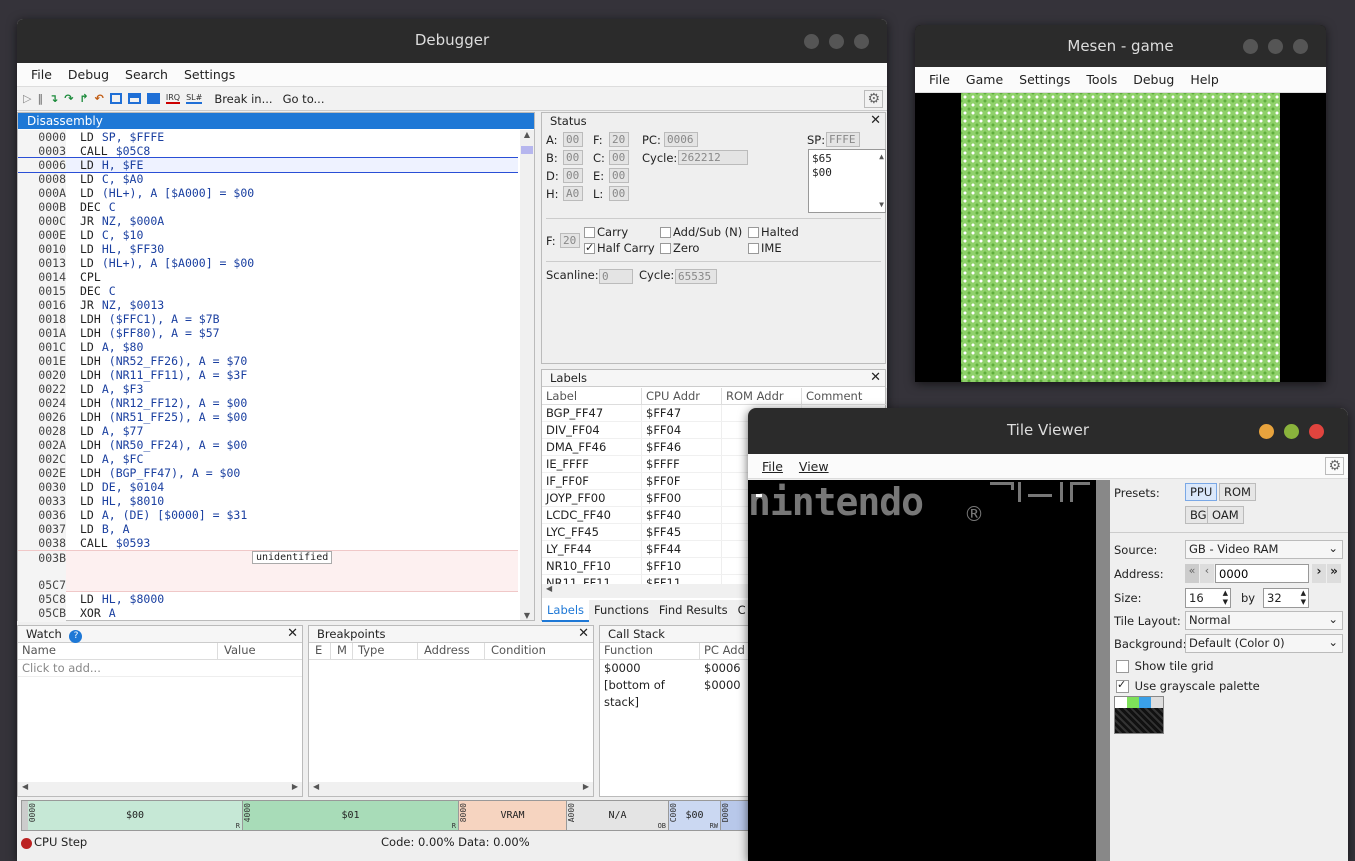  Describe the element at coordinates (1120, 46) in the screenshot. I see `game-titlebar: Mesen - game` at that location.